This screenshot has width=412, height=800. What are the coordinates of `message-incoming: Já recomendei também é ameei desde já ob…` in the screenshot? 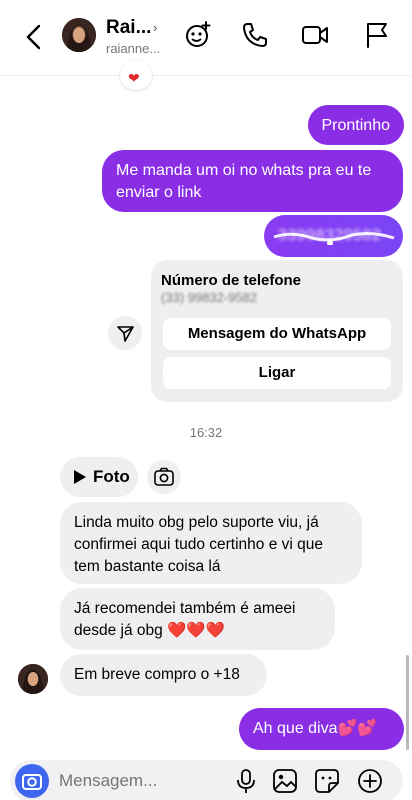 It's located at (197, 619).